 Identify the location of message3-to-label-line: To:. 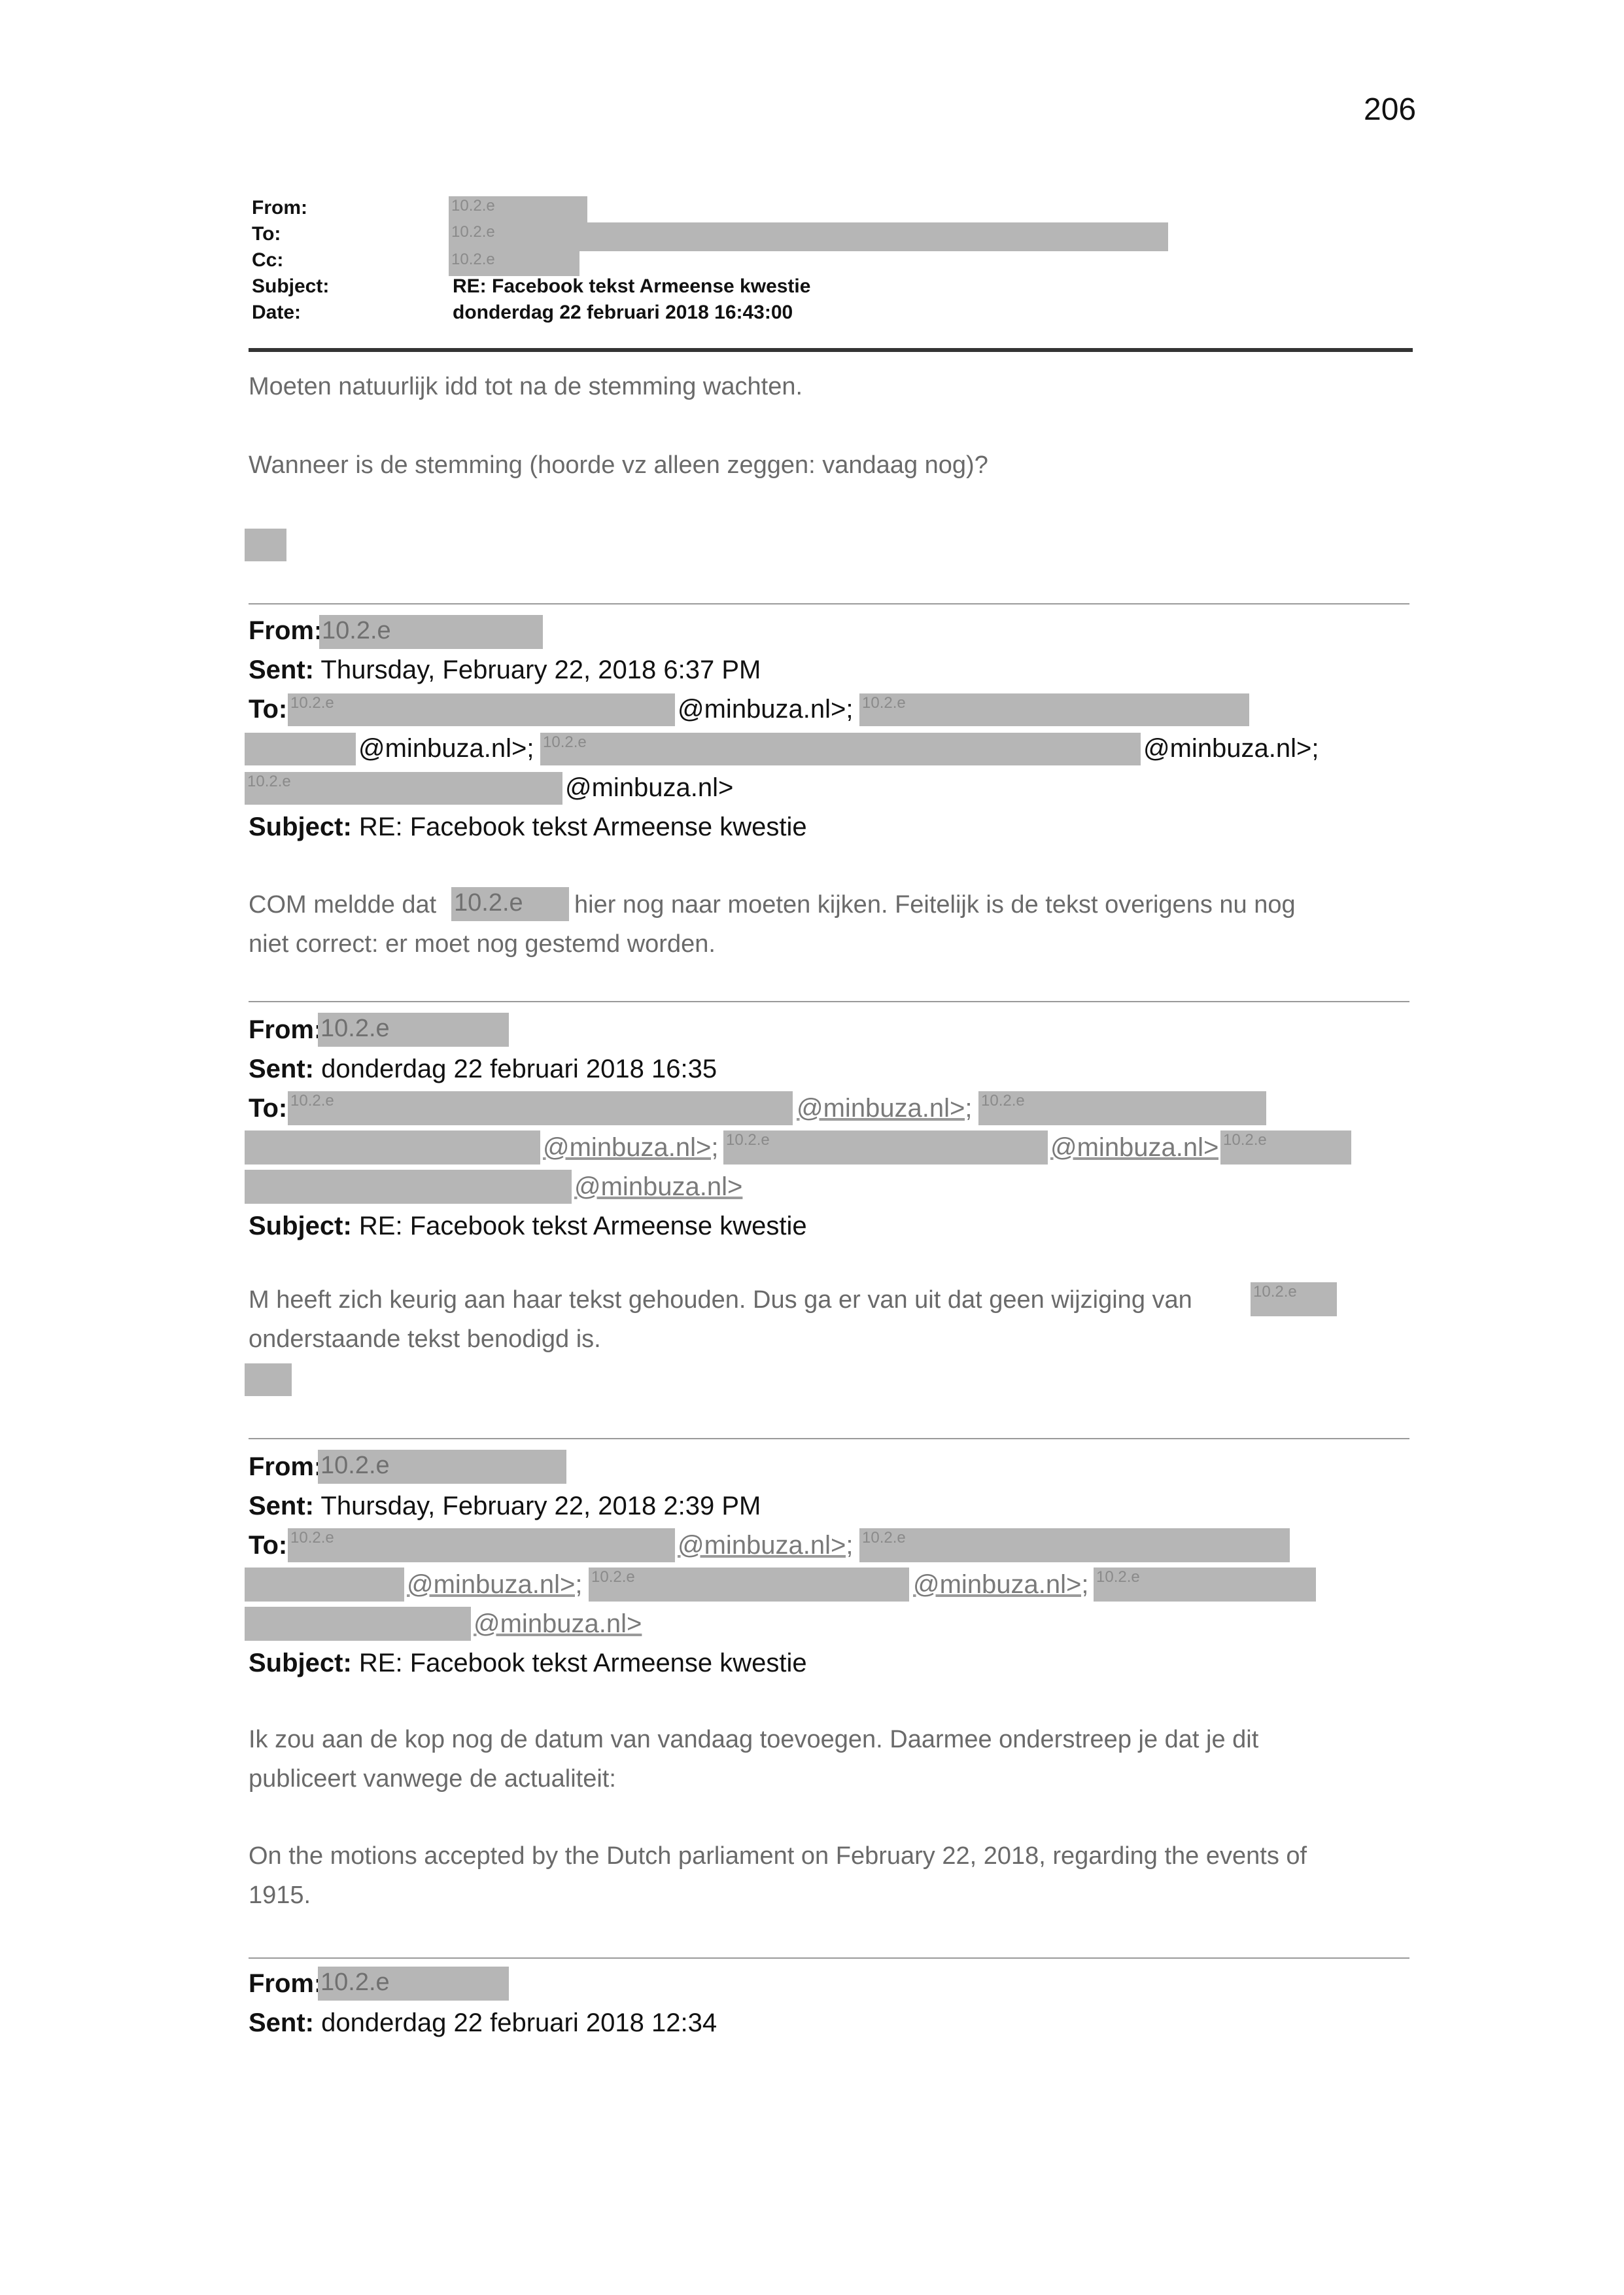
(268, 1108).